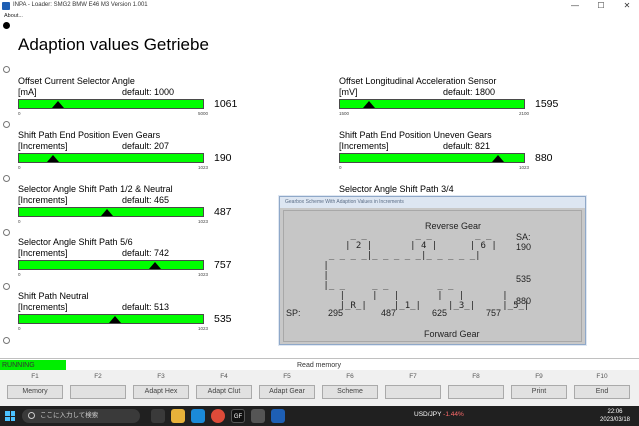 Image resolution: width=639 pixels, height=426 pixels. What do you see at coordinates (158, 416) in the screenshot?
I see `task-view-icon` at bounding box center [158, 416].